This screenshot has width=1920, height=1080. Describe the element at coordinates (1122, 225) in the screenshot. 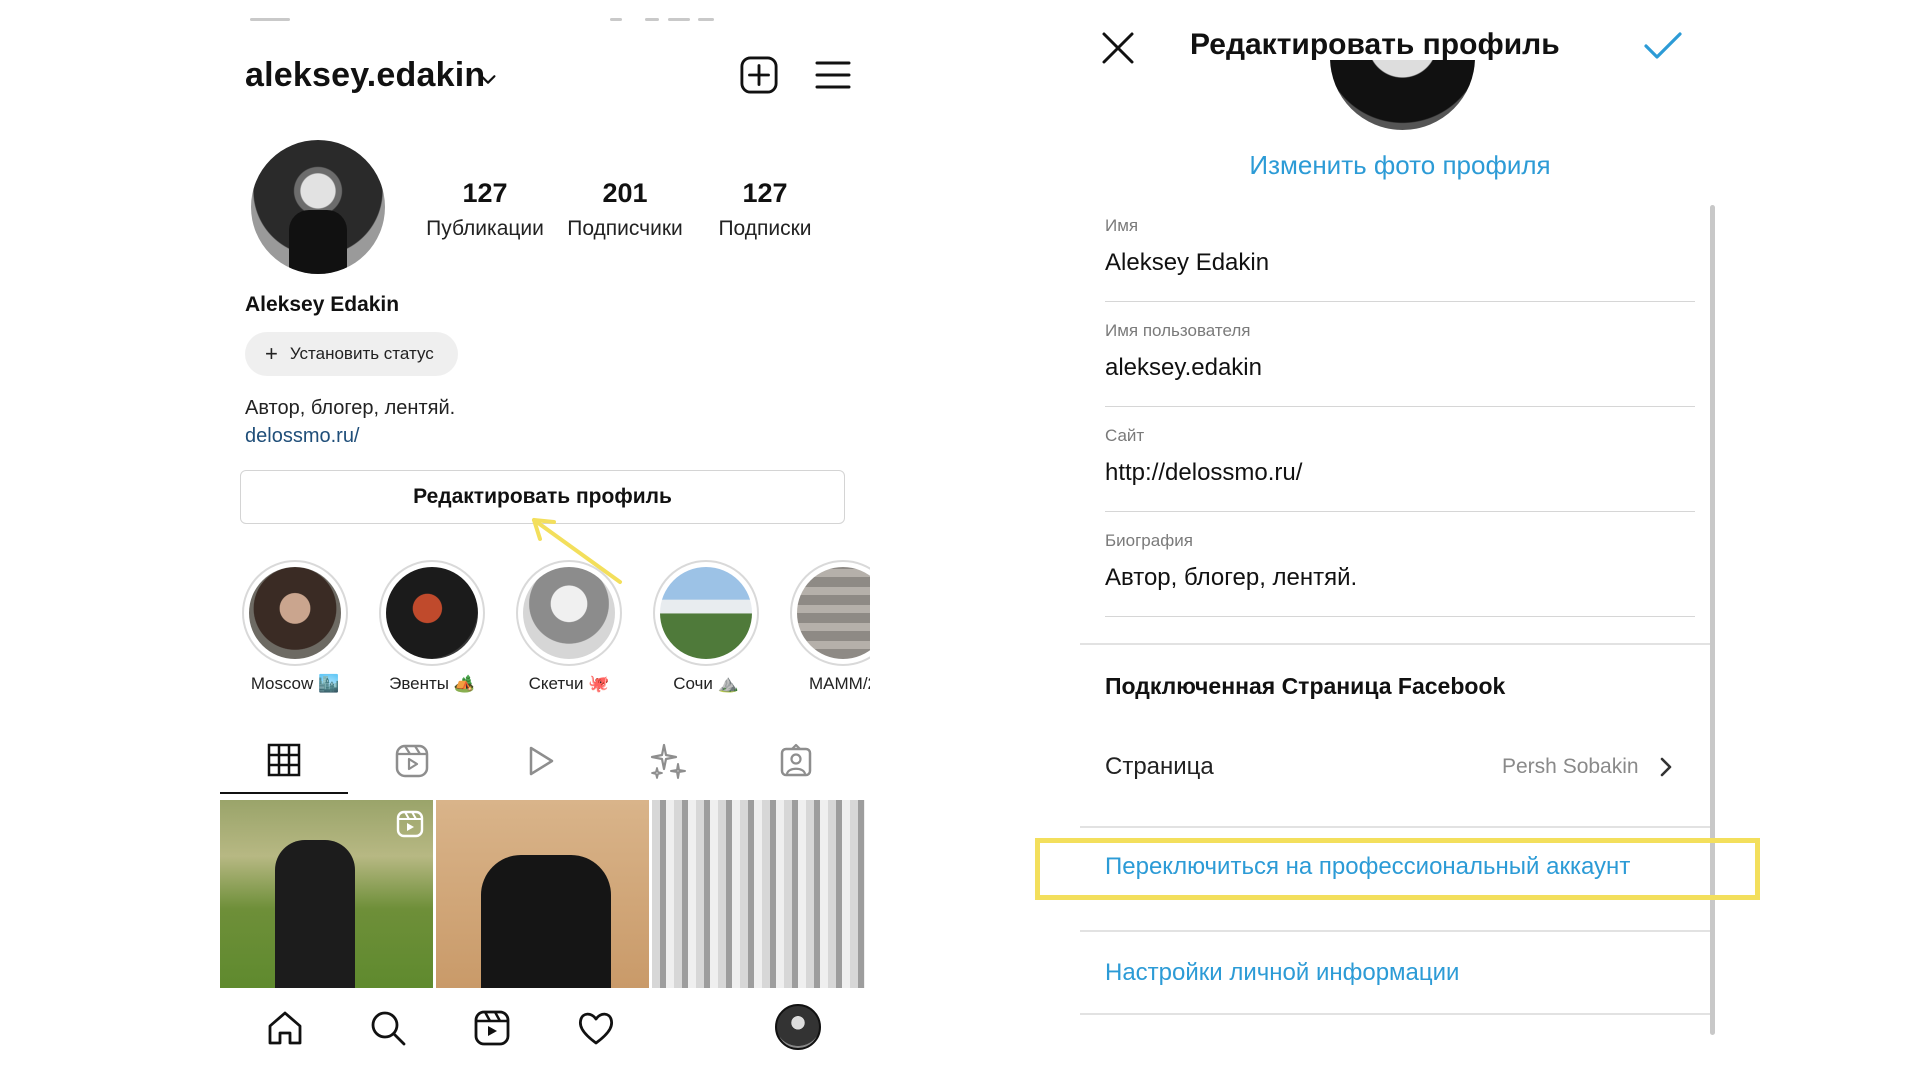

I see `field-label: Имя` at that location.